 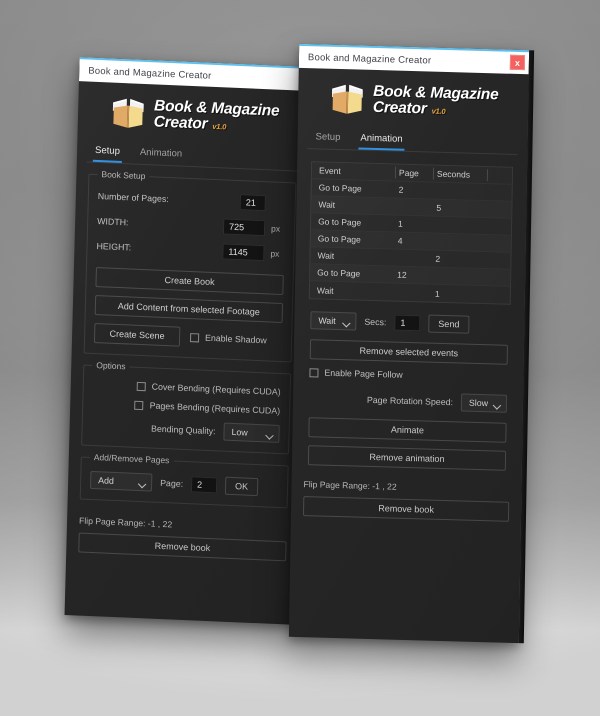 I want to click on number-of-pages-input: 21, so click(x=252, y=203).